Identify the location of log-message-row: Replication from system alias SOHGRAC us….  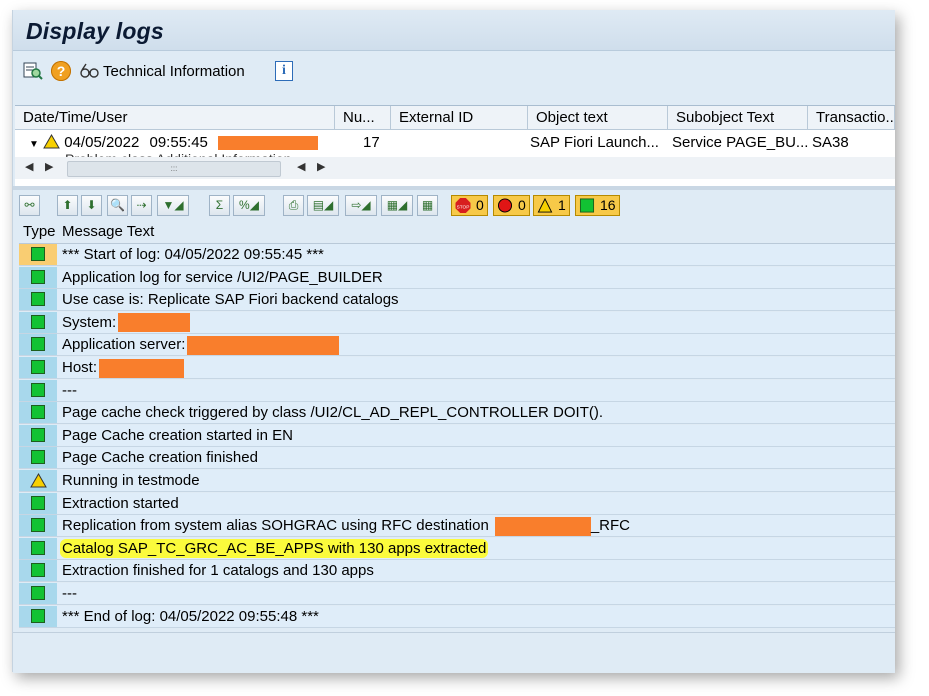
(457, 526).